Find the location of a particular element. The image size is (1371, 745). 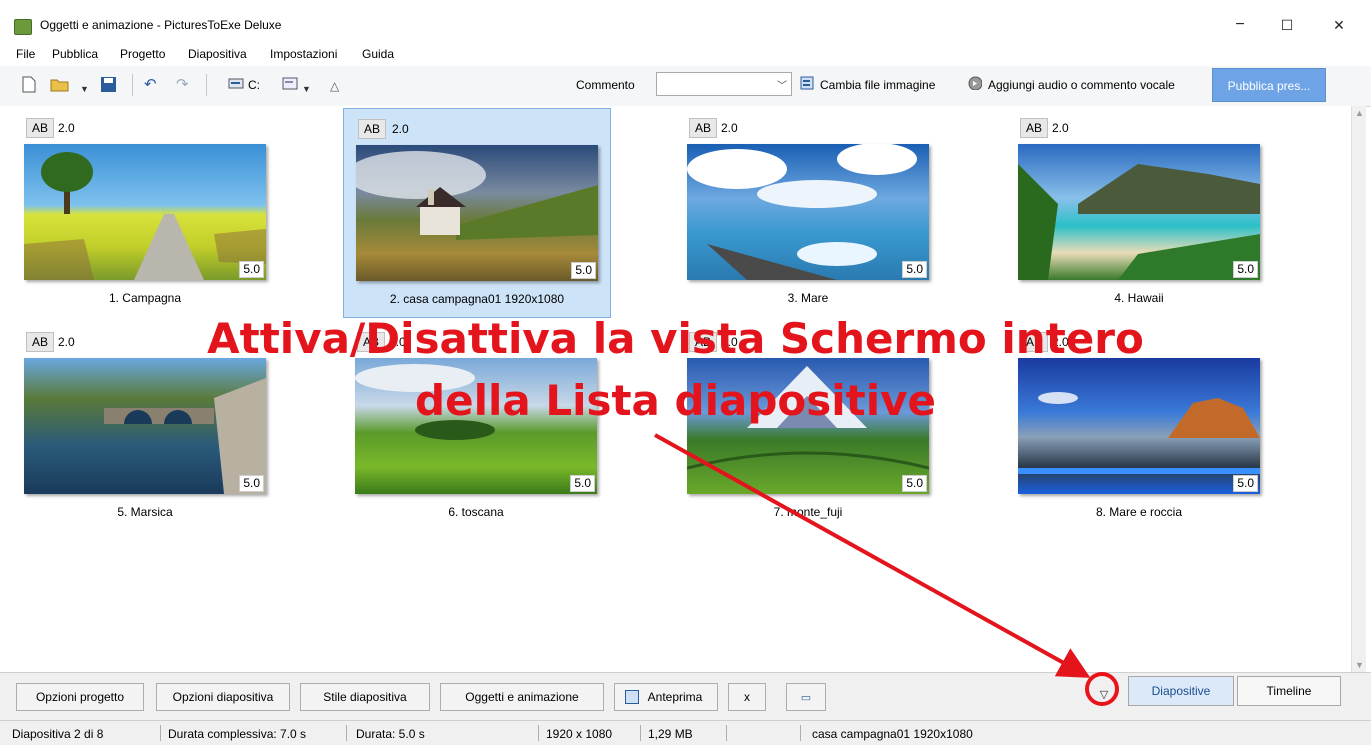

annotation-circle is located at coordinates (1102, 689).